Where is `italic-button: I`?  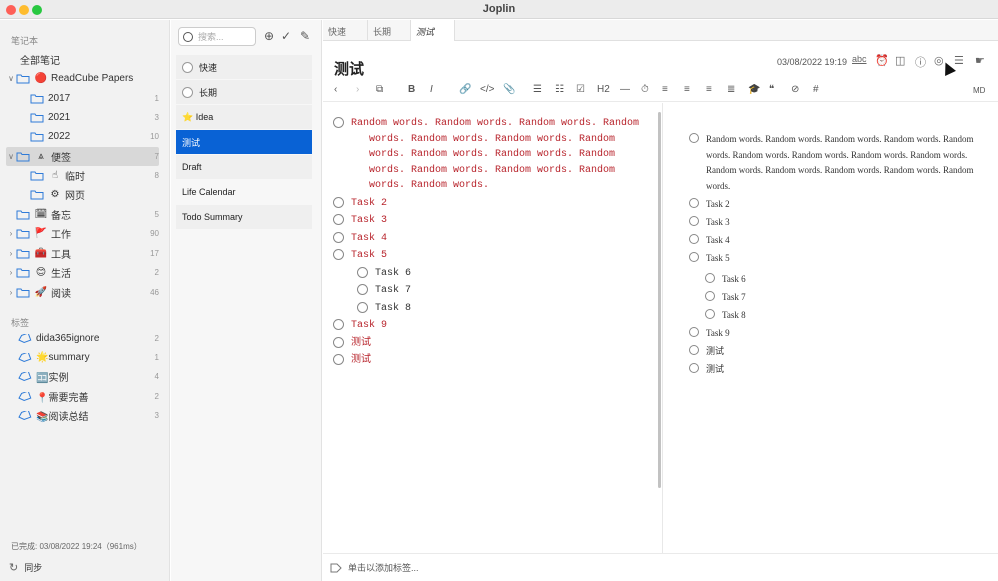 italic-button: I is located at coordinates (431, 89).